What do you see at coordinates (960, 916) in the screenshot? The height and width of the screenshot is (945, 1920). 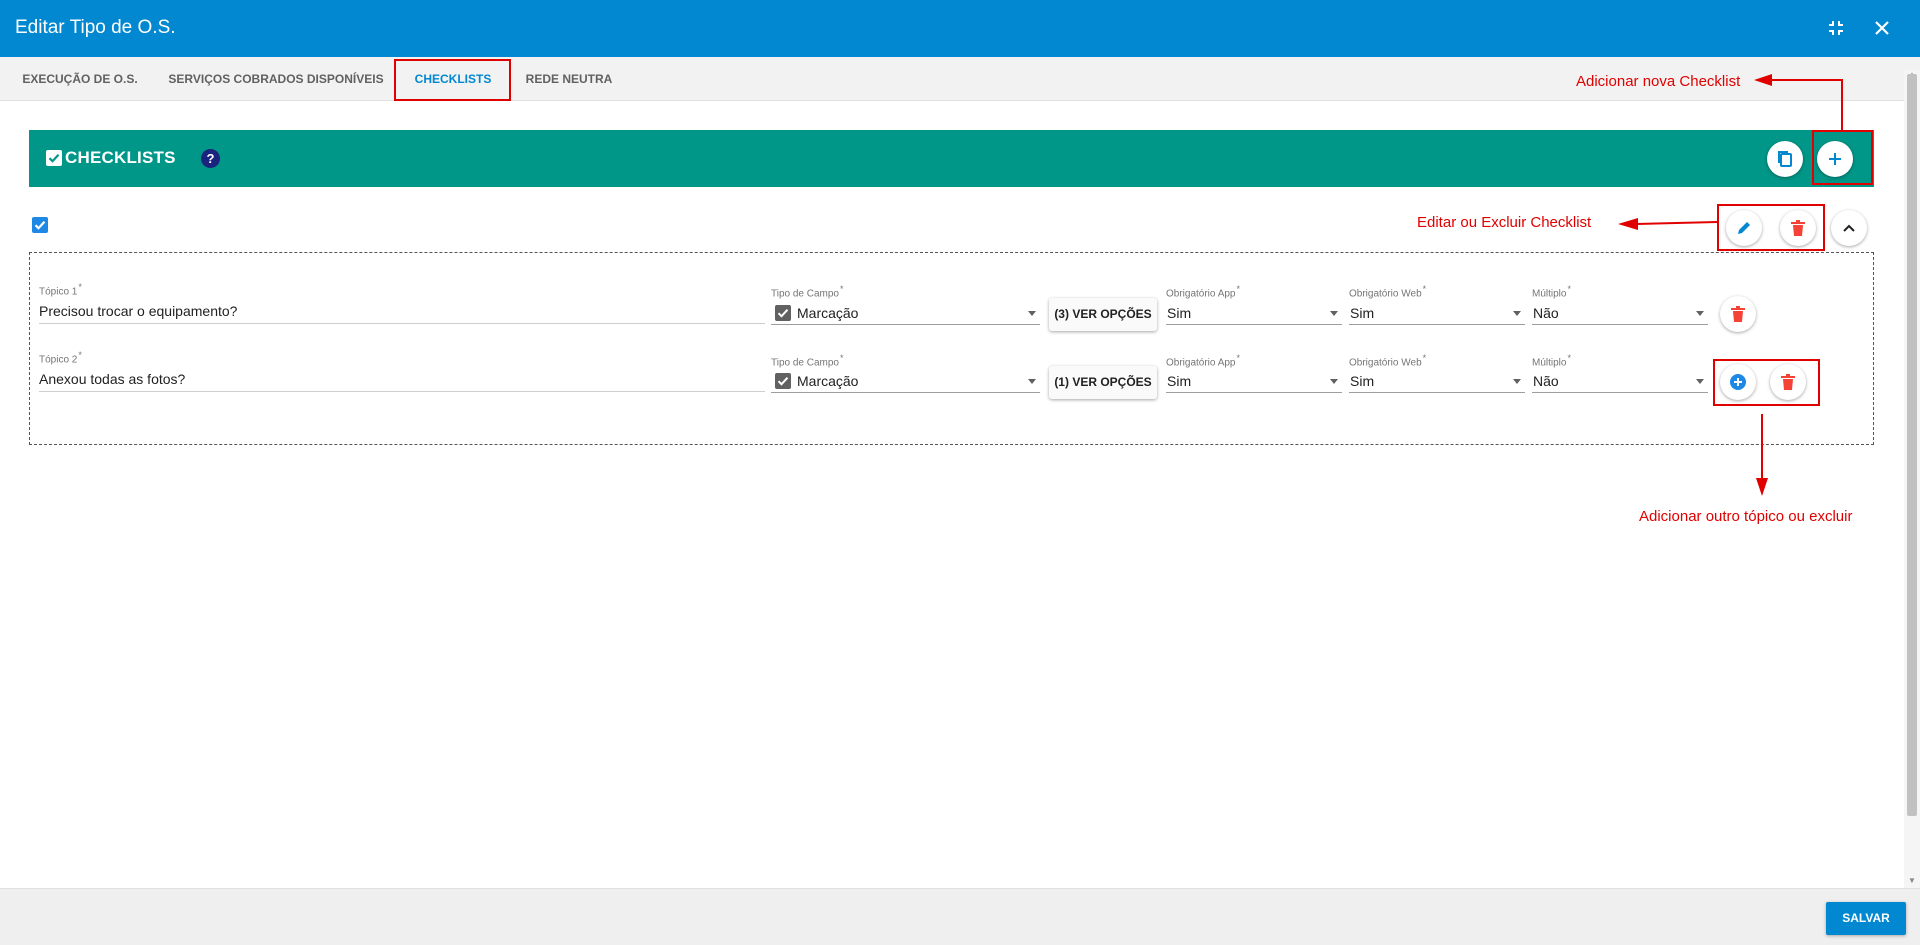 I see `dialog-footer: SALVAR` at bounding box center [960, 916].